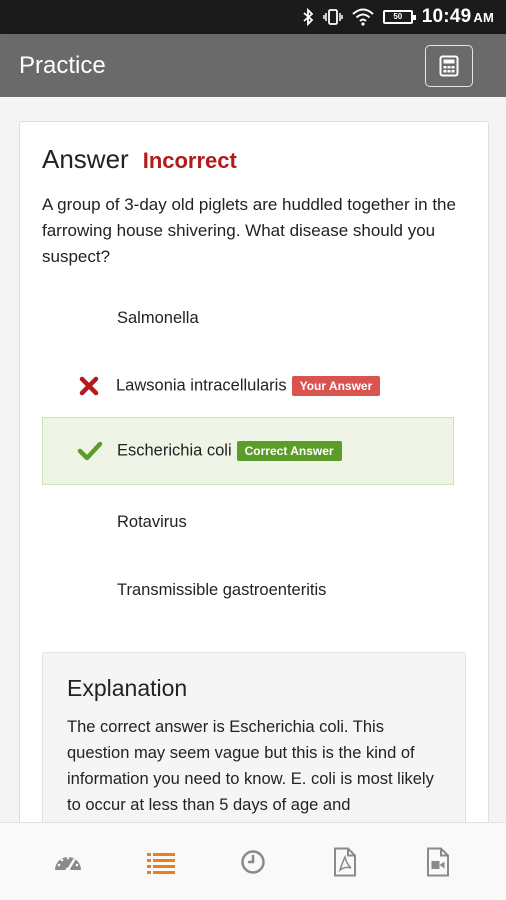  I want to click on bluetooth-icon, so click(308, 17).